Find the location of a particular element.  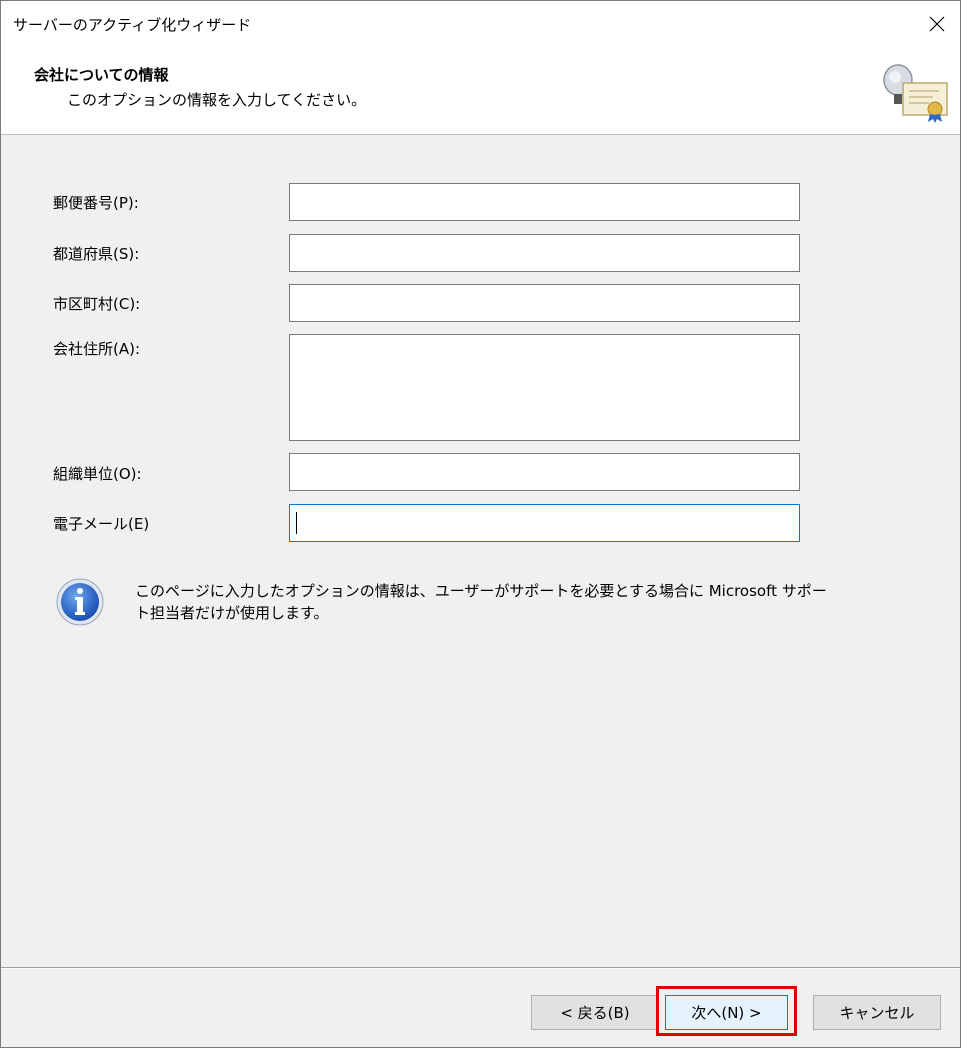

prefecture-label: 都道府県(S): is located at coordinates (96, 254).